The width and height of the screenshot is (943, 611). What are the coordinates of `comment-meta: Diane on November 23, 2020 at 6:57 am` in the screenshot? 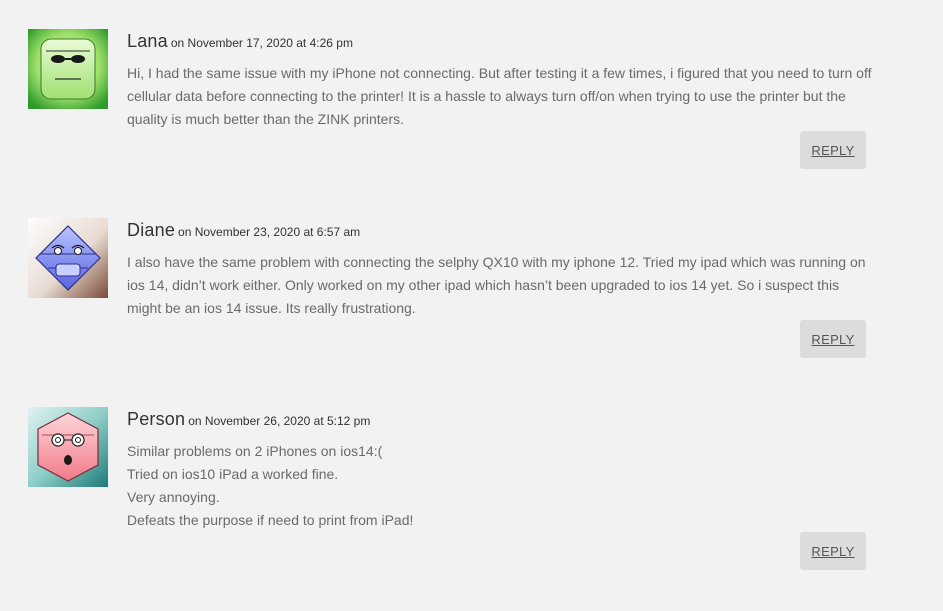 It's located at (243, 230).